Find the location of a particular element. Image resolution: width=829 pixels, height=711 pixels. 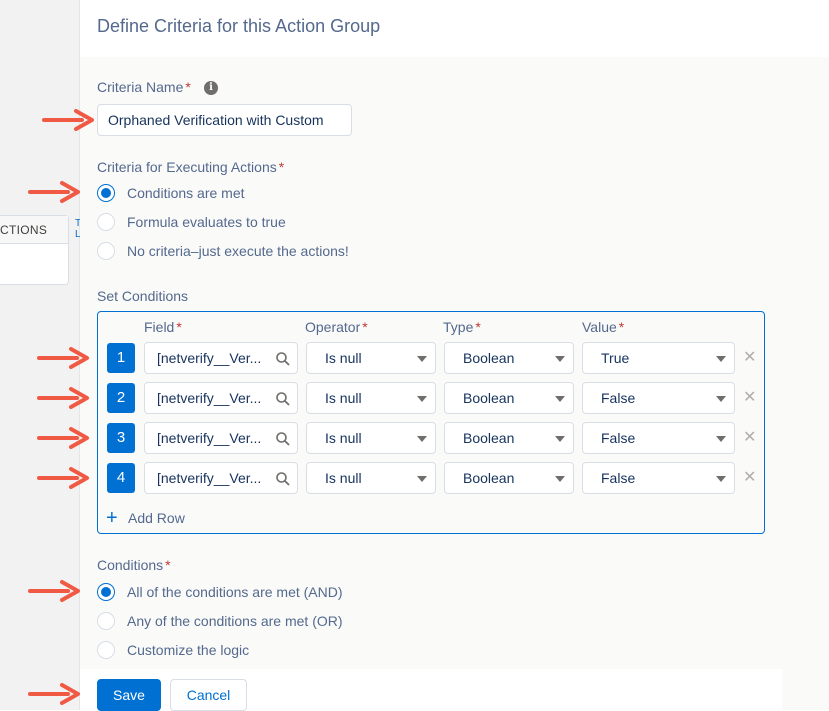

criteria-name-label: Criteria Name * is located at coordinates (144, 87).